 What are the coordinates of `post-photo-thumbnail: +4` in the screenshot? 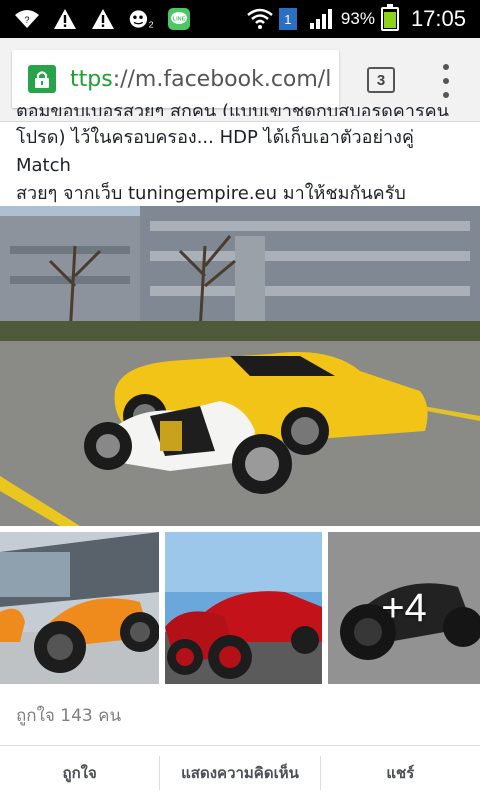 It's located at (404, 608).